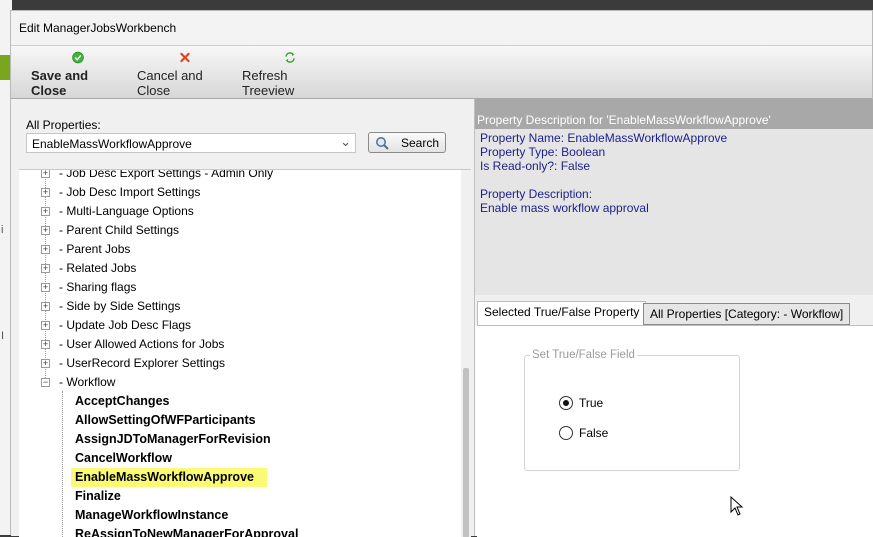  Describe the element at coordinates (45, 382) in the screenshot. I see `collapse-icon: −` at that location.